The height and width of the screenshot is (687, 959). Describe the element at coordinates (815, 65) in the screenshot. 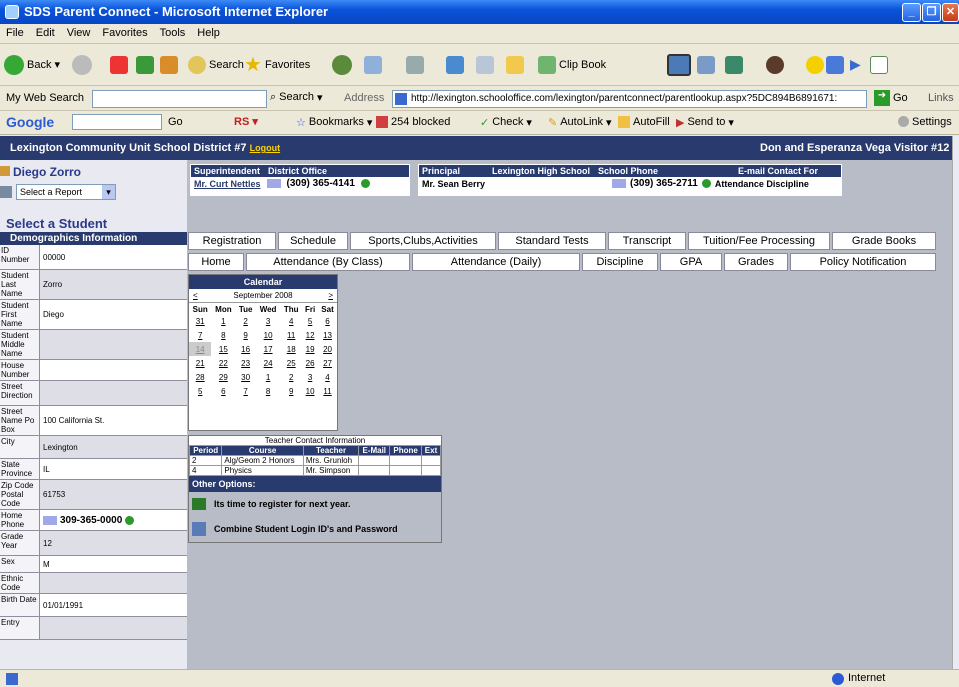

I see `emoticon-icon` at that location.